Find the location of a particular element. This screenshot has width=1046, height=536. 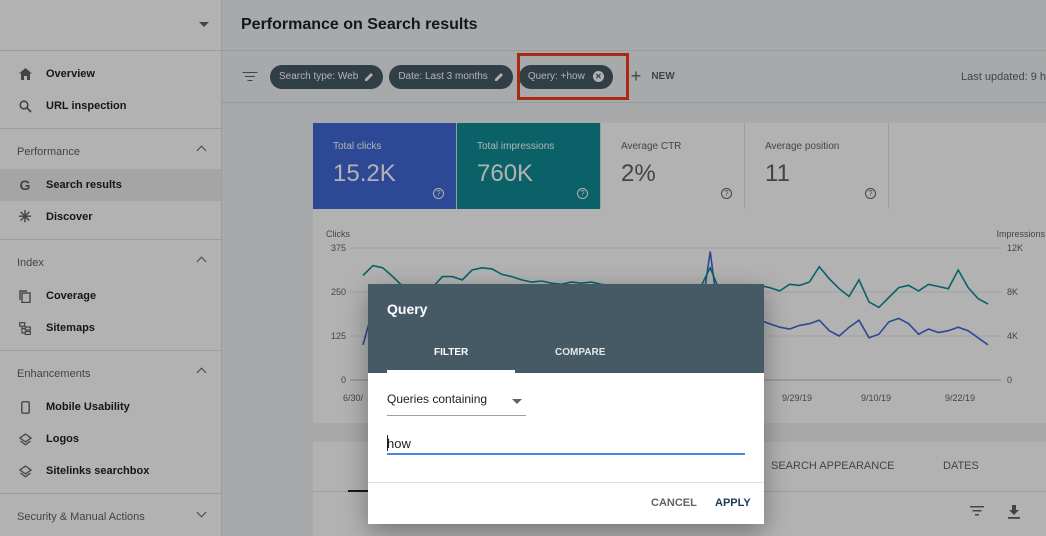

dropdown-arrow-icon is located at coordinates (517, 401).